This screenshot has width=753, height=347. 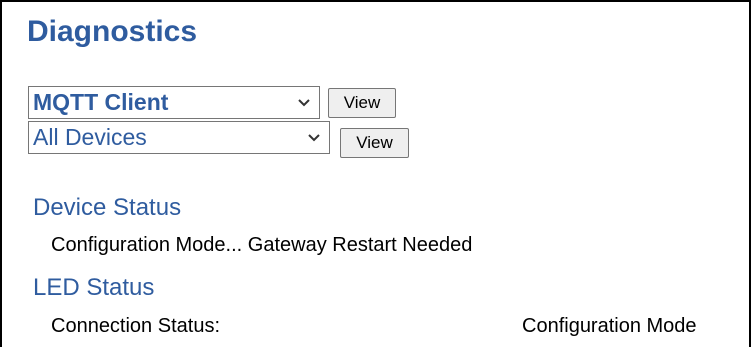 I want to click on module-select: MQTT Client, so click(x=174, y=102).